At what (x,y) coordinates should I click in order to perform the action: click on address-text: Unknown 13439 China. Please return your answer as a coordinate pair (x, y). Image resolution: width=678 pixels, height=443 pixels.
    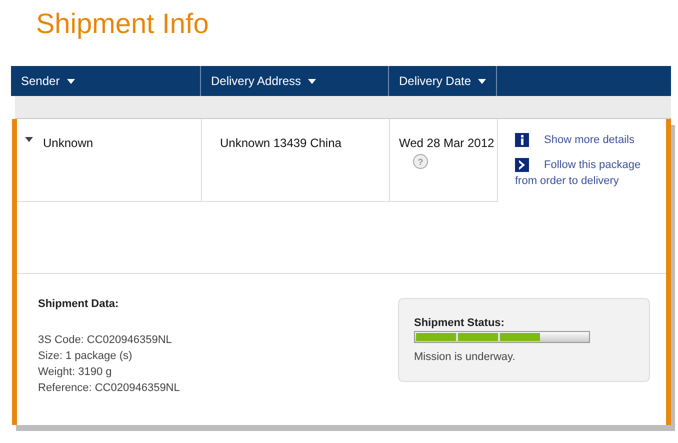
    Looking at the image, I should click on (281, 143).